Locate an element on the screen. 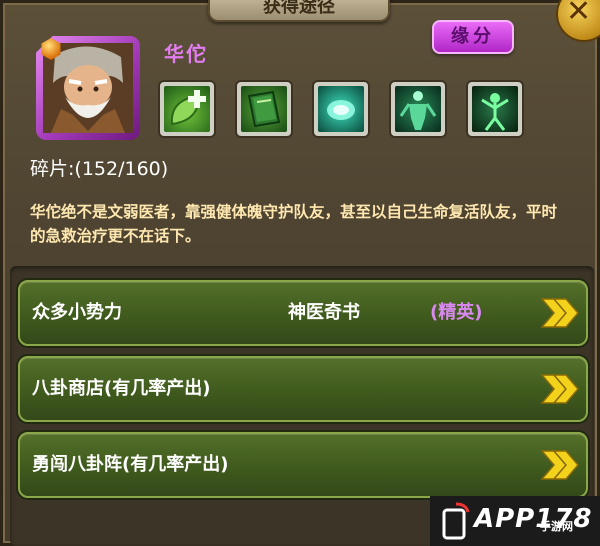  close-icon: ✕ is located at coordinates (579, 14).